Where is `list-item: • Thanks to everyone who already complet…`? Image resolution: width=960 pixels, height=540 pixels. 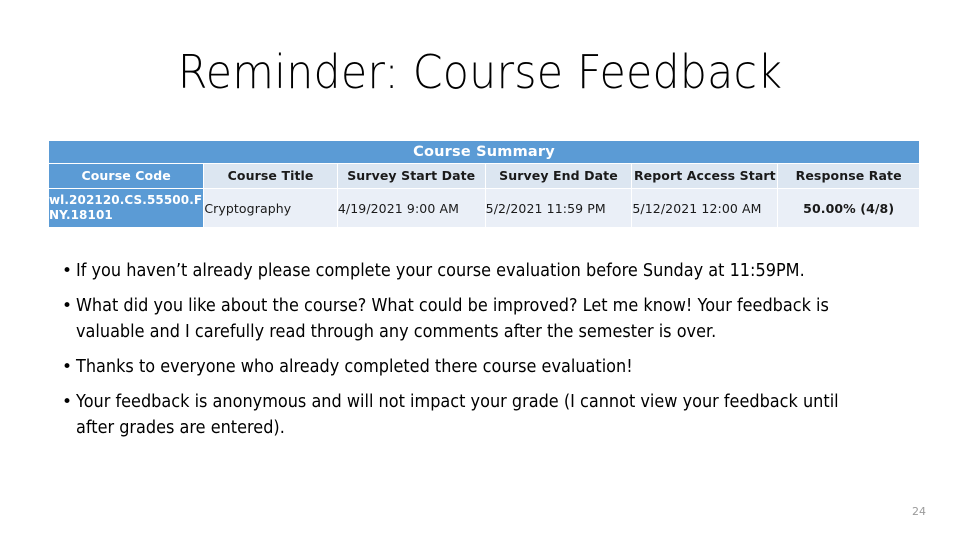 list-item: • Thanks to everyone who already complet… is located at coordinates (481, 367).